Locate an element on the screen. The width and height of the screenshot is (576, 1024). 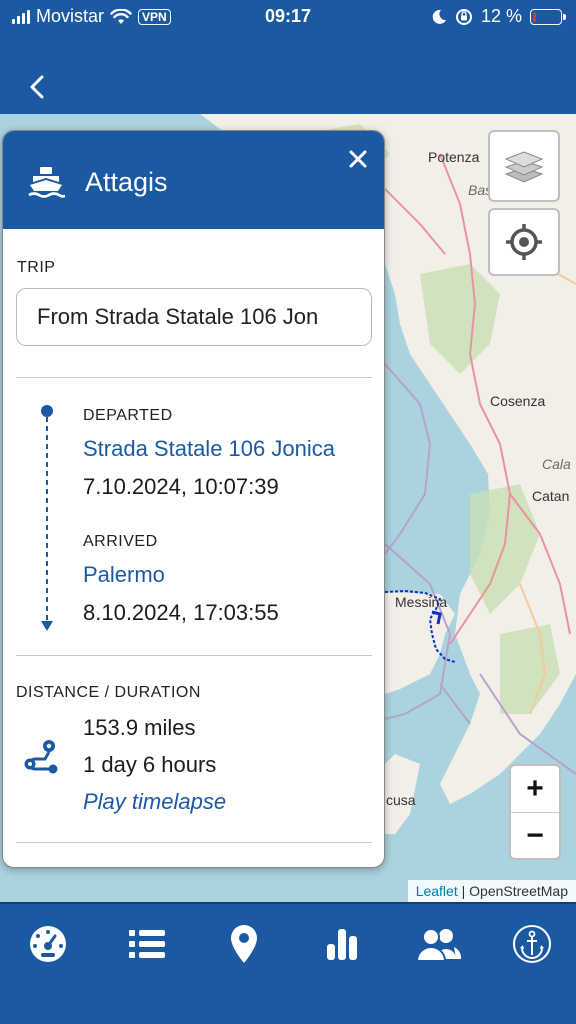
battery-icon is located at coordinates (548, 16).